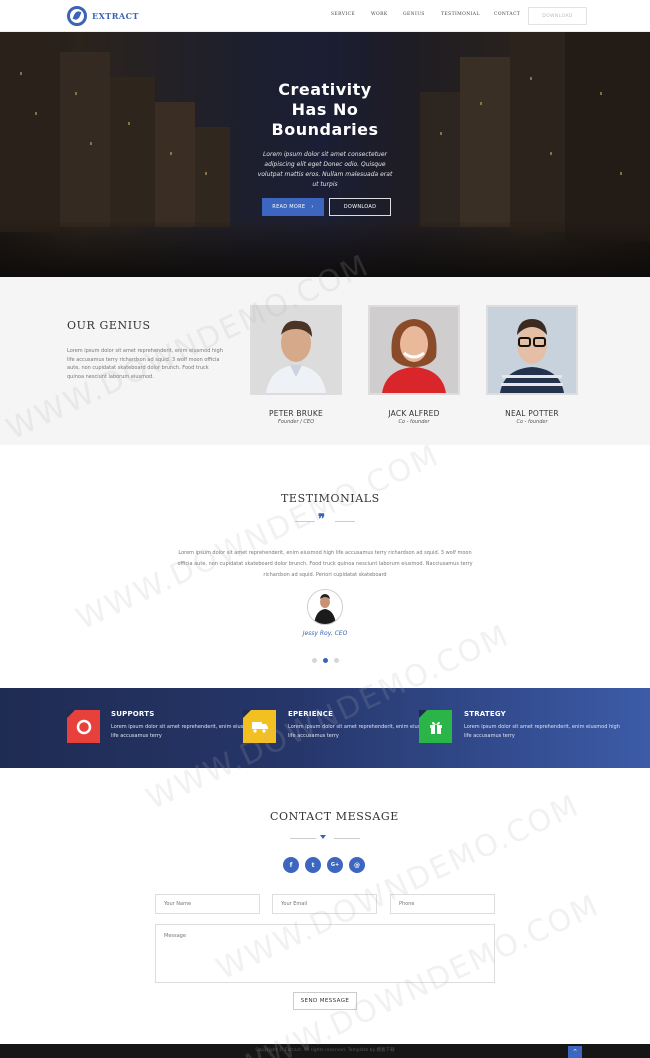 The width and height of the screenshot is (650, 1058). Describe the element at coordinates (296, 413) in the screenshot. I see `member-name: PETER BRUKE` at that location.